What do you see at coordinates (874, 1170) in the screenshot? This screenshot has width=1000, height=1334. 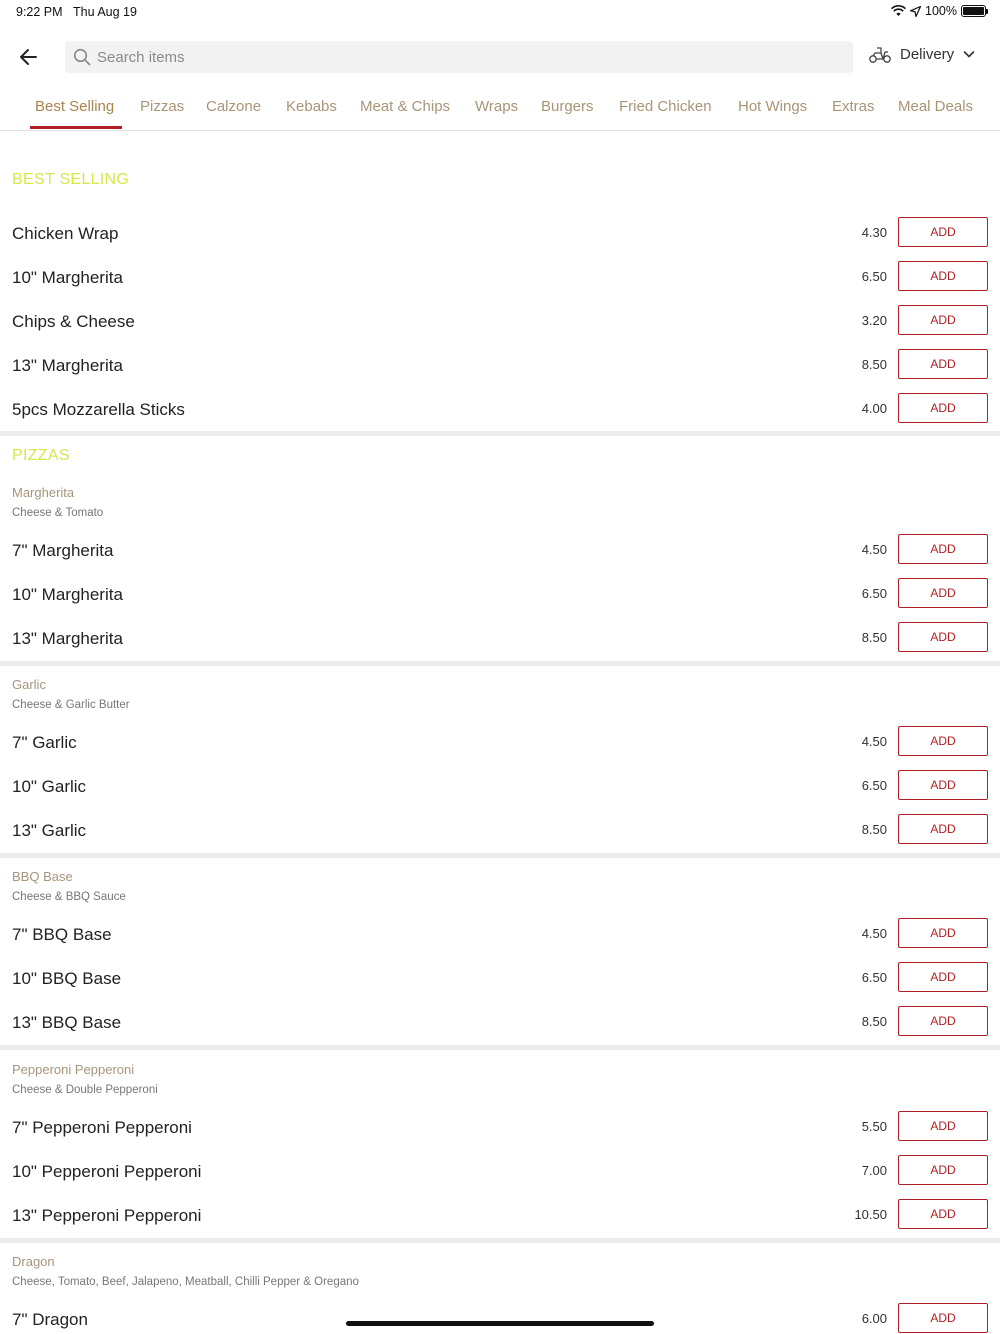 I see `item-price: 7.00` at bounding box center [874, 1170].